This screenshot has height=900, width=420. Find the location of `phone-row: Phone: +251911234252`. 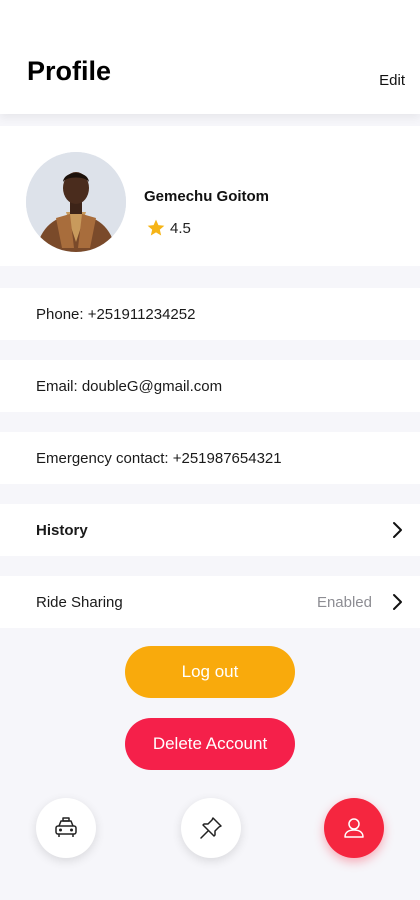

phone-row: Phone: +251911234252 is located at coordinates (210, 314).